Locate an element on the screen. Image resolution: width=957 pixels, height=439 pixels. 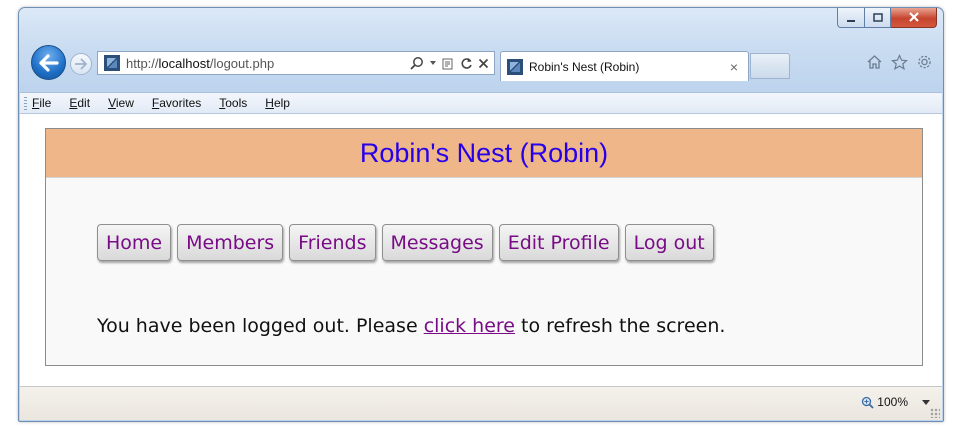
new-tab-button is located at coordinates (770, 66).